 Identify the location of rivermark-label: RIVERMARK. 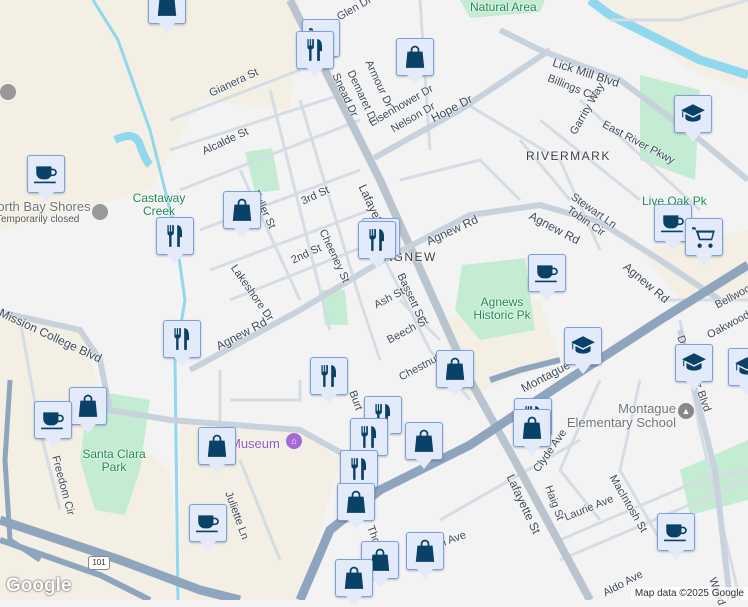
(568, 156).